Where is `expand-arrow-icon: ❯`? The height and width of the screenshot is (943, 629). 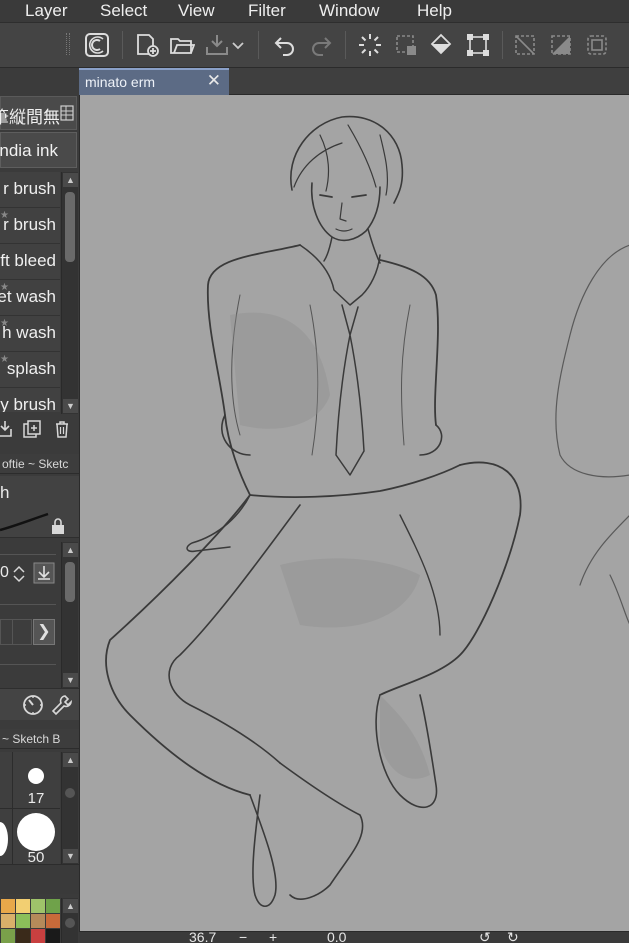
expand-arrow-icon: ❯ is located at coordinates (44, 632).